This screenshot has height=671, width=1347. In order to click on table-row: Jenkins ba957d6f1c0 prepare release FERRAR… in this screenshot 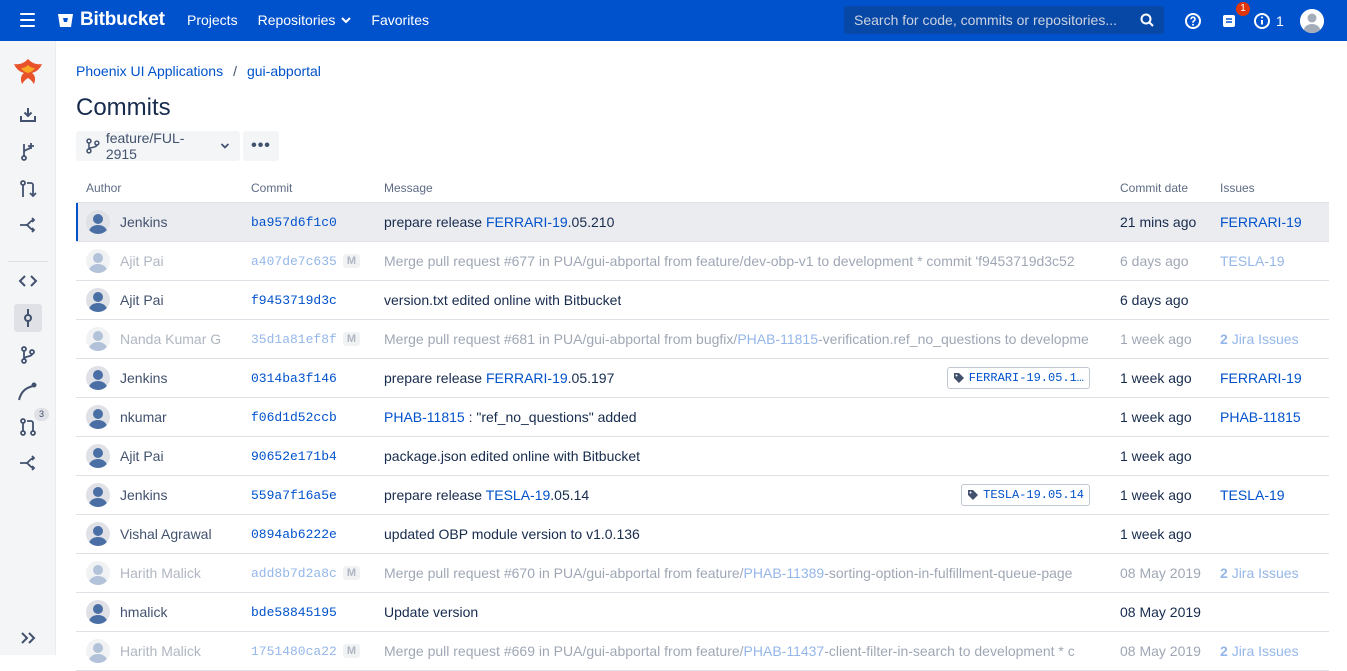, I will do `click(702, 222)`.